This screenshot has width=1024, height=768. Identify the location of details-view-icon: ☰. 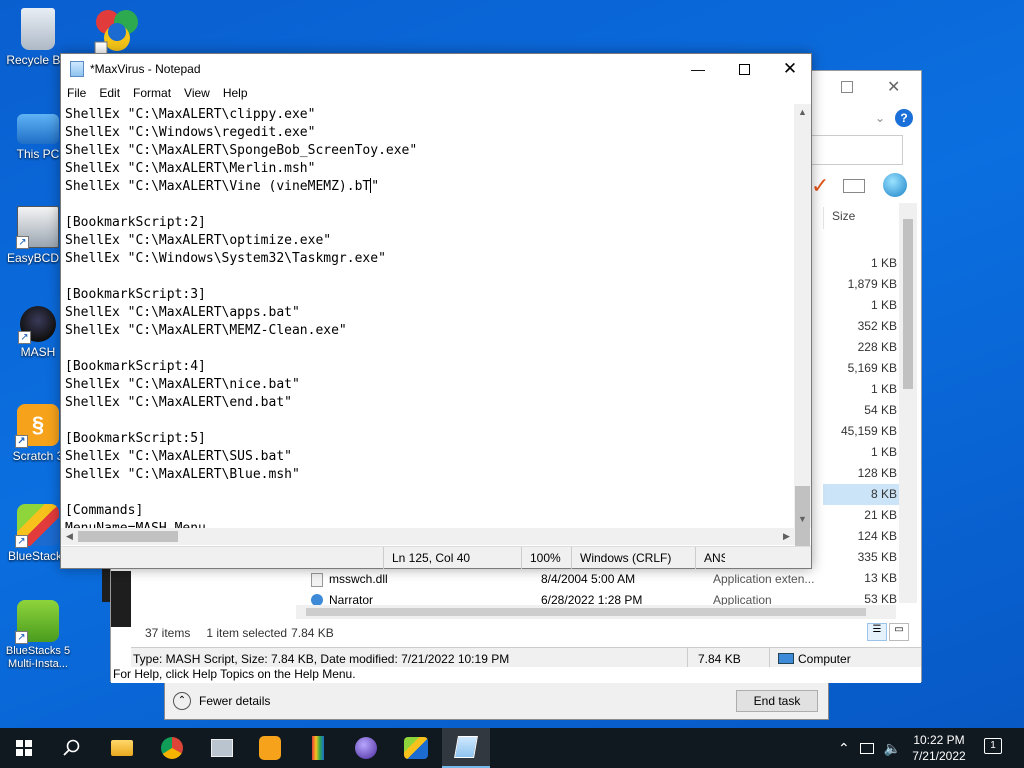
(877, 632).